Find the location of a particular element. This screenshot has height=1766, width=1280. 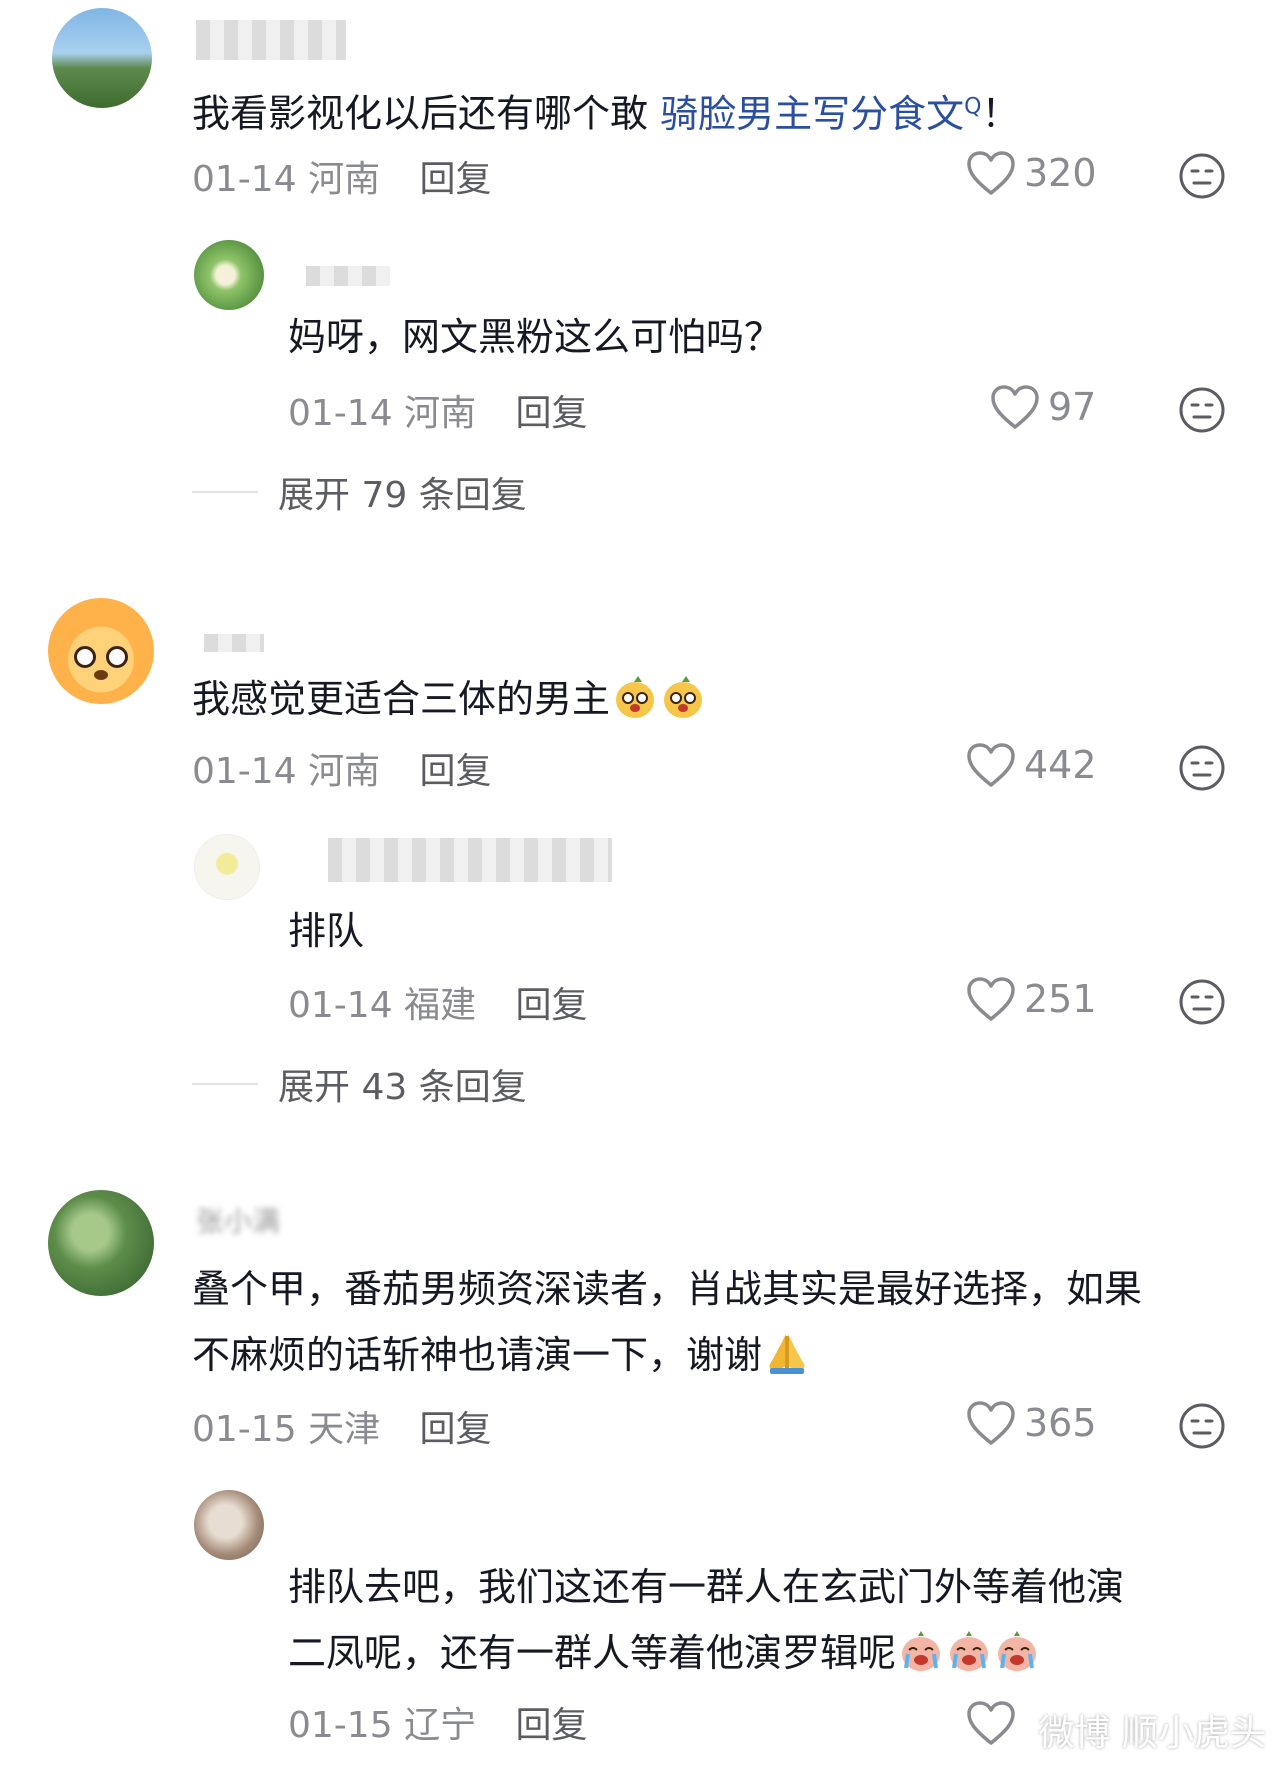

comment-meta: 01-15 辽宁 回复 is located at coordinates (438, 1722).